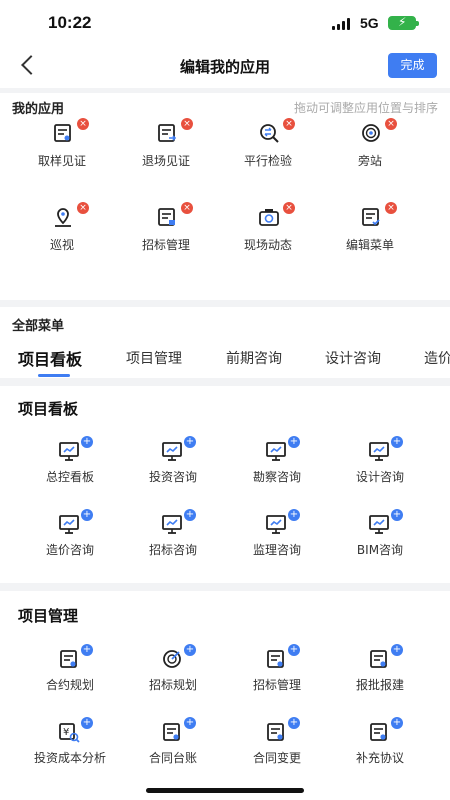  Describe the element at coordinates (225, 359) in the screenshot. I see `category-tabs: 项目看板 项目管理 前期咨询 设计咨询 造价` at that location.